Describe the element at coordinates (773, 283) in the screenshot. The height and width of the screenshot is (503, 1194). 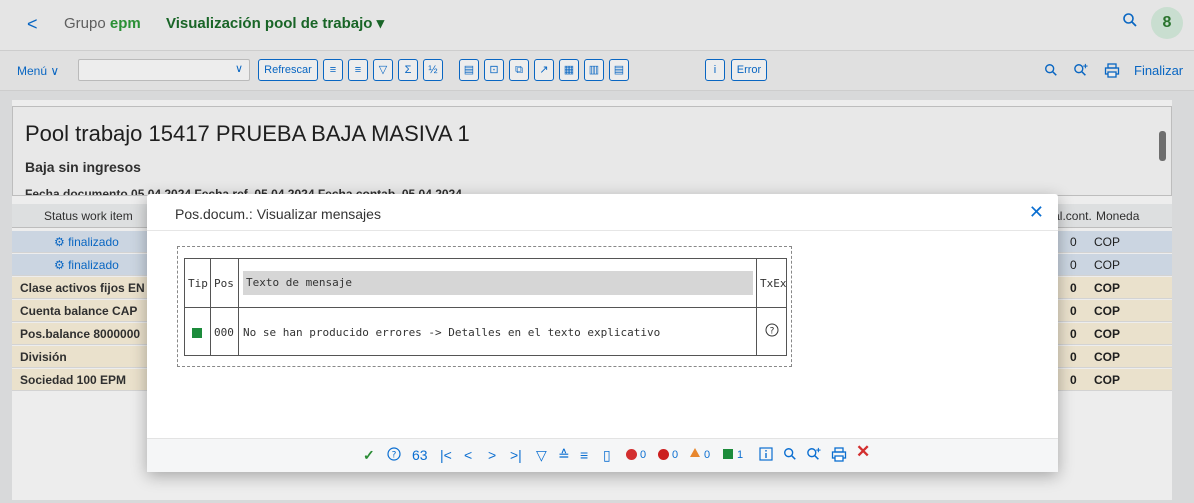
I see `col-txex: TxEx` at that location.